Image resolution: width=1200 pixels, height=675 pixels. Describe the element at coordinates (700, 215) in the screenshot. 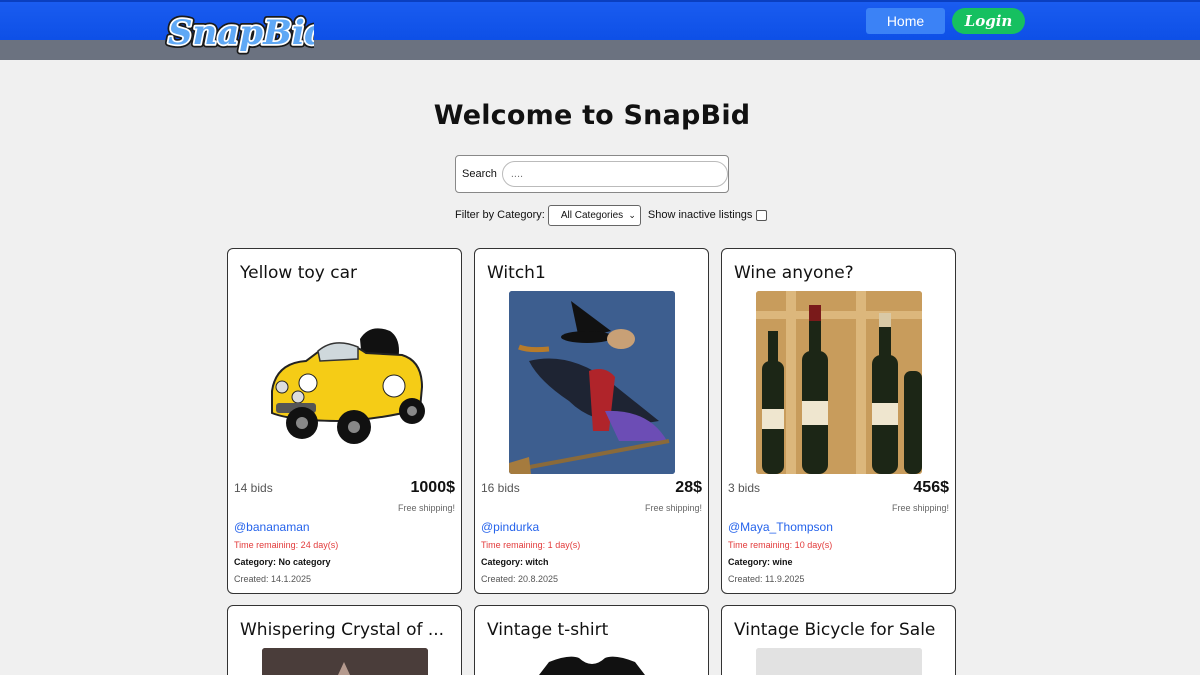

I see `inactive-listings-label: Show inactive listings` at that location.